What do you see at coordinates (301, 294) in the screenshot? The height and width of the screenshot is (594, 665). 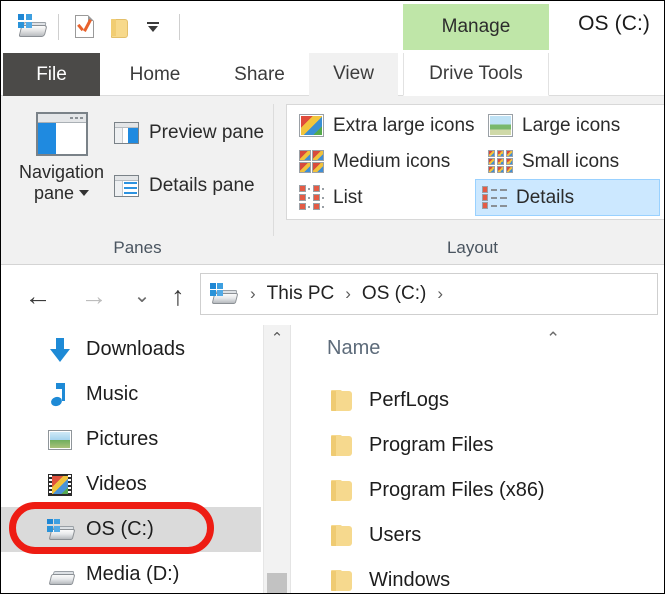 I see `breadcrumb-item-this-pc: This PC` at bounding box center [301, 294].